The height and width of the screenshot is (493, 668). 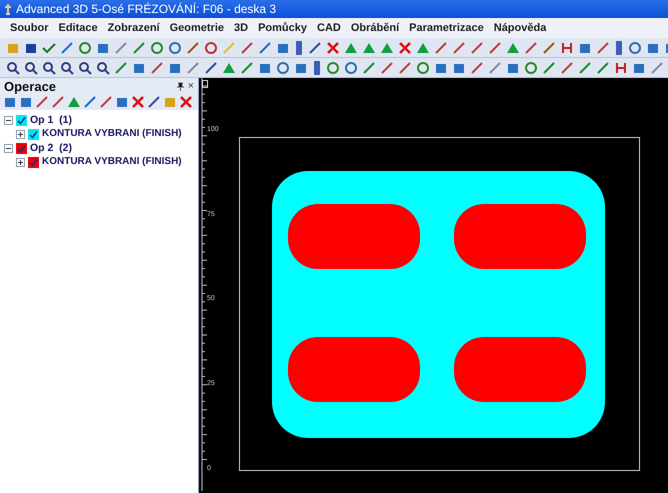 What do you see at coordinates (329, 28) in the screenshot?
I see `menu-item: CAD` at bounding box center [329, 28].